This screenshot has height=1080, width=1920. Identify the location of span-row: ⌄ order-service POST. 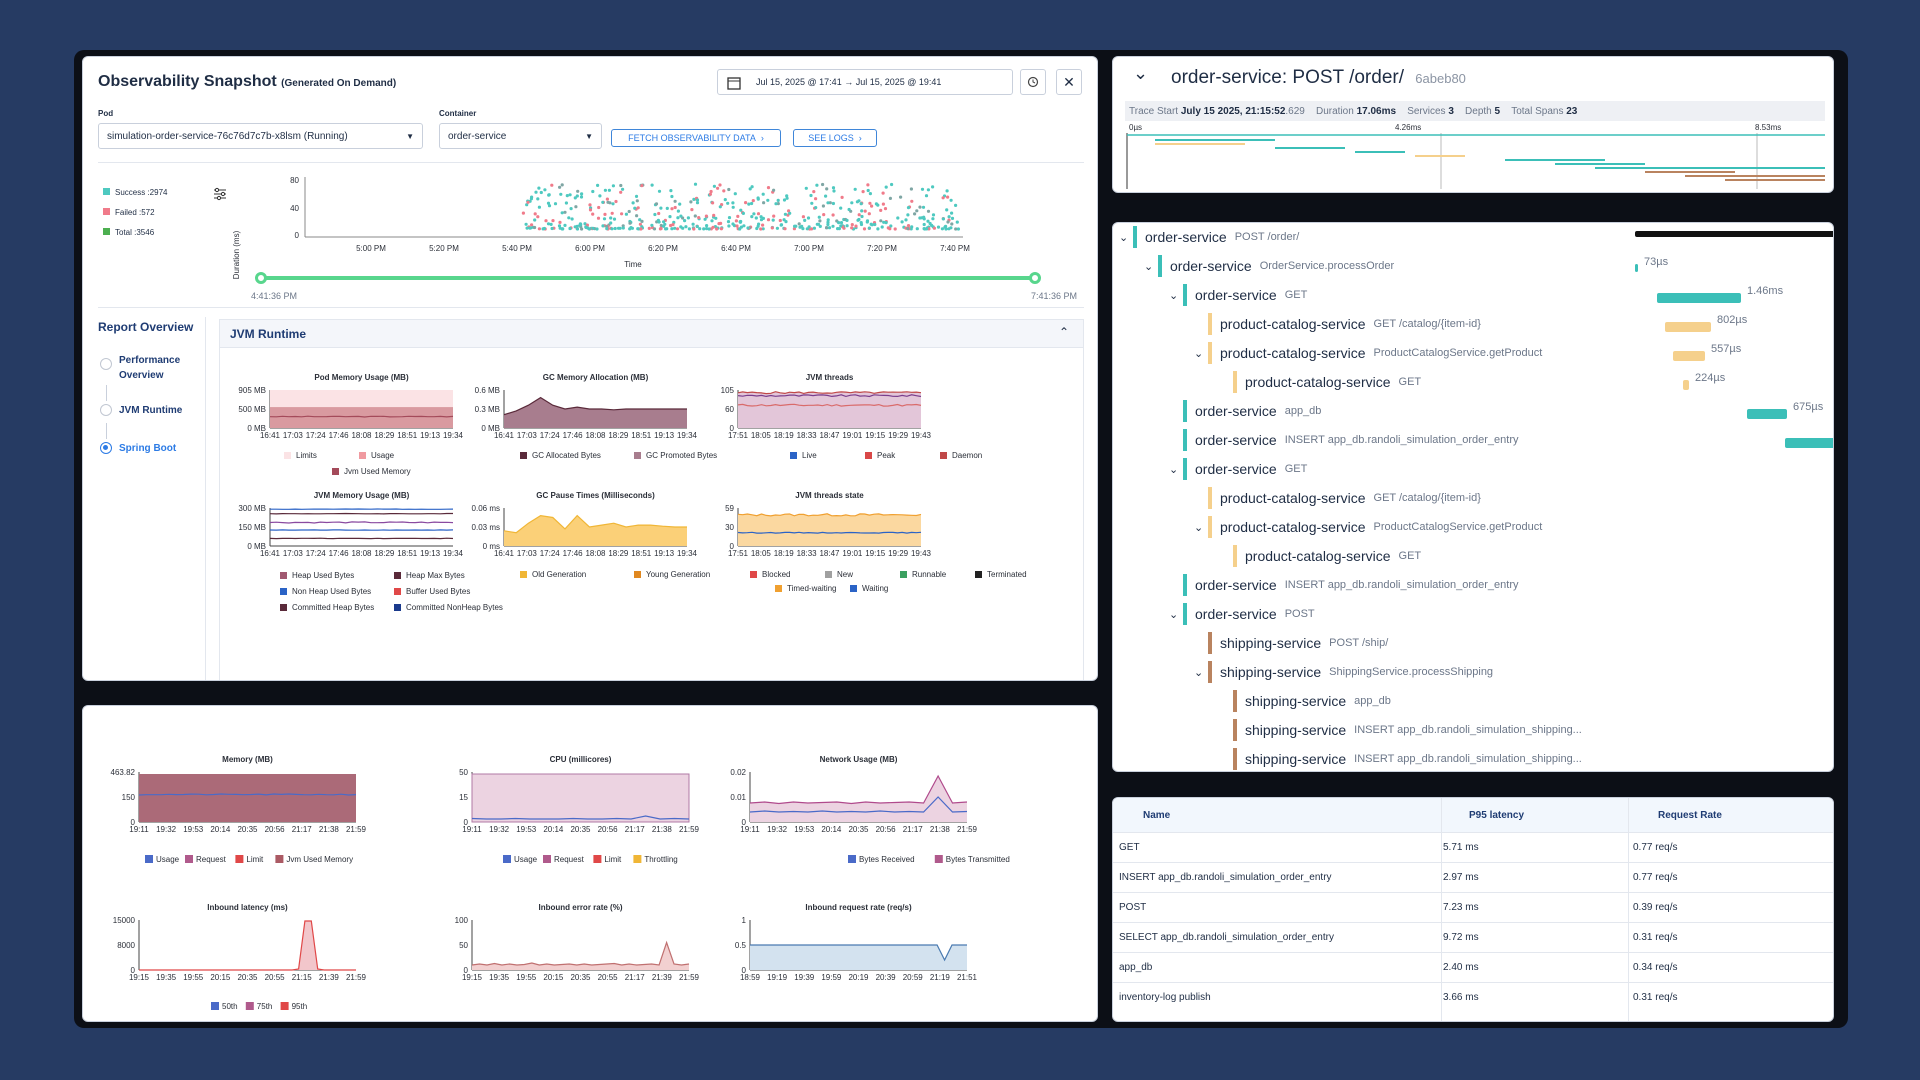
(1242, 614).